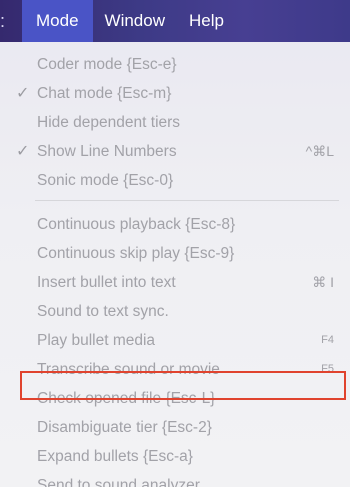 This screenshot has width=350, height=487. What do you see at coordinates (118, 482) in the screenshot?
I see `menu-item-label: Send to sound analyzer` at bounding box center [118, 482].